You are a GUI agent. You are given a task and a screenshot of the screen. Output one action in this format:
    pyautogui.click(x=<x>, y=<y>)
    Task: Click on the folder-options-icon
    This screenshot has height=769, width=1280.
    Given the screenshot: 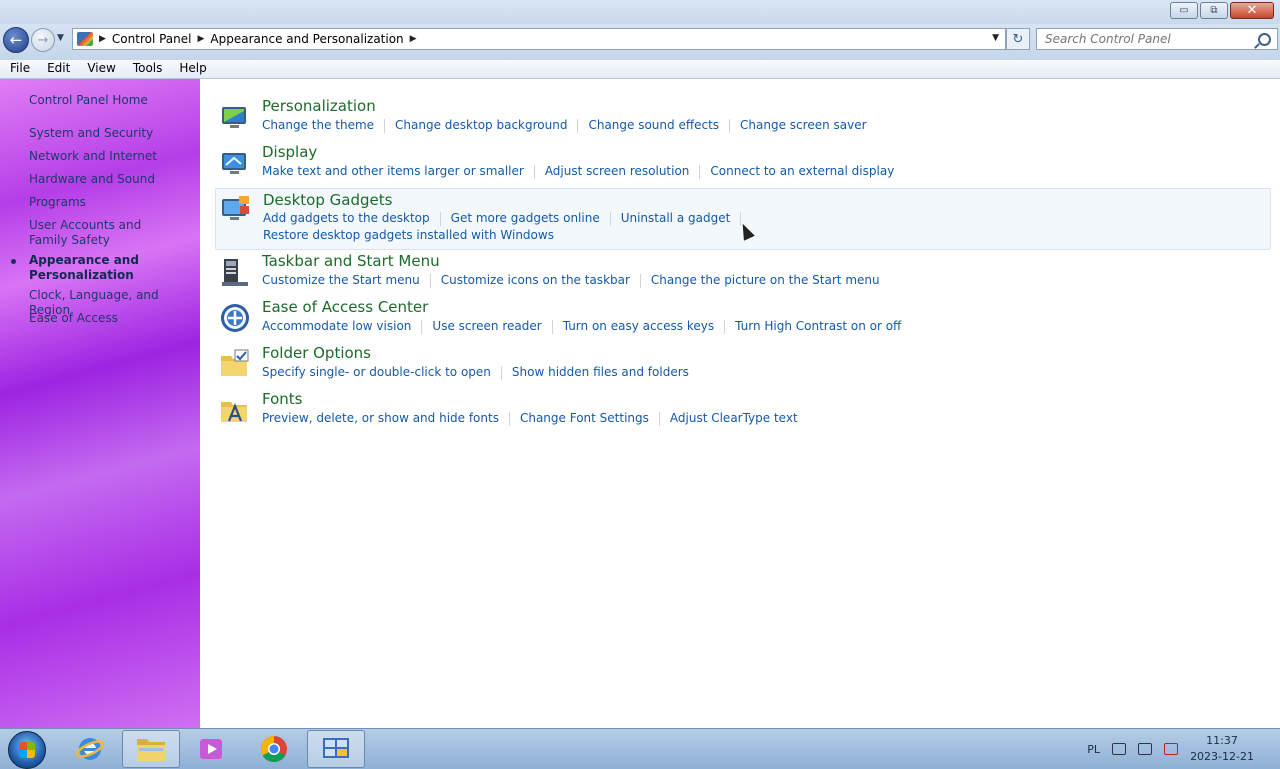 What is the action you would take?
    pyautogui.click(x=235, y=362)
    